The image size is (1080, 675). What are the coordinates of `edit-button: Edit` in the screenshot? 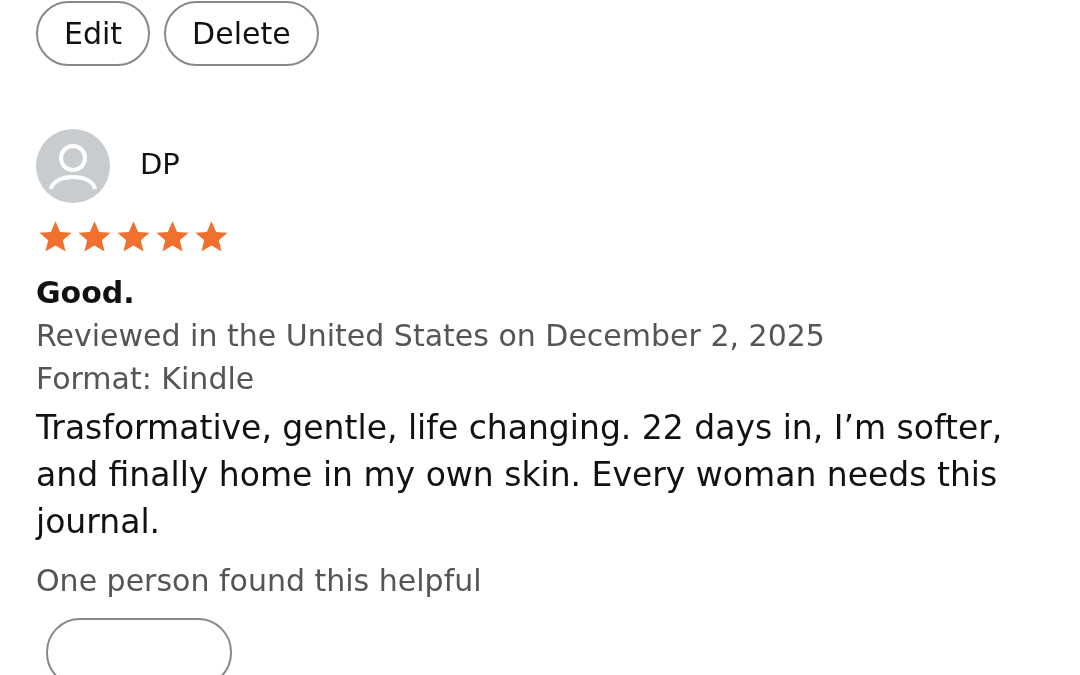 It's located at (93, 33).